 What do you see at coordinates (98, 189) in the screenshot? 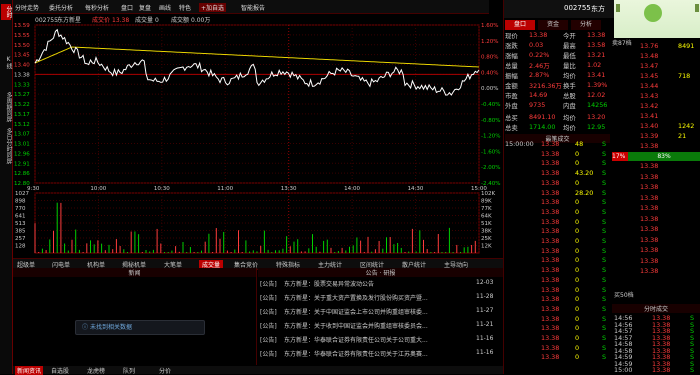
I see `time-label: 10:00` at bounding box center [98, 189].